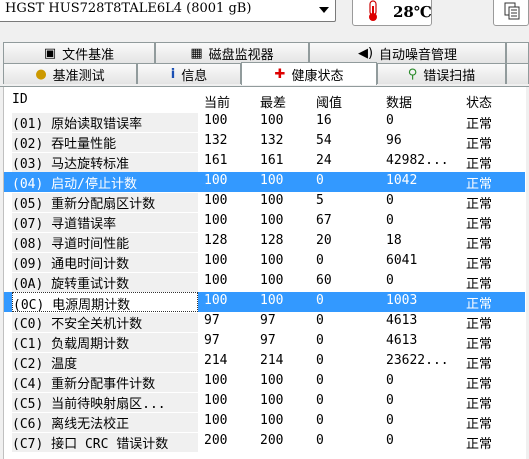 This screenshot has height=459, width=529. What do you see at coordinates (394, 140) in the screenshot?
I see `cell-data: 96` at bounding box center [394, 140].